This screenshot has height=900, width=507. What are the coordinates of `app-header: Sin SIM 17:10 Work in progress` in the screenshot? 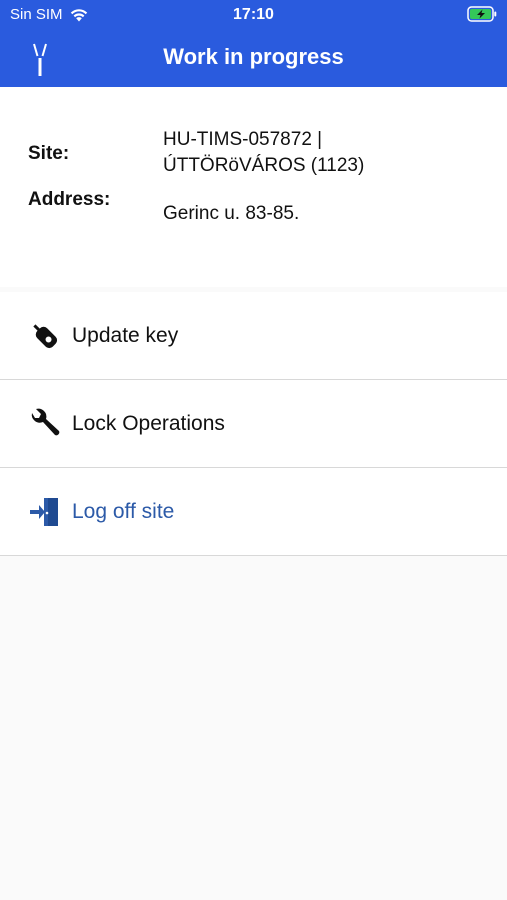 It's located at (253, 43).